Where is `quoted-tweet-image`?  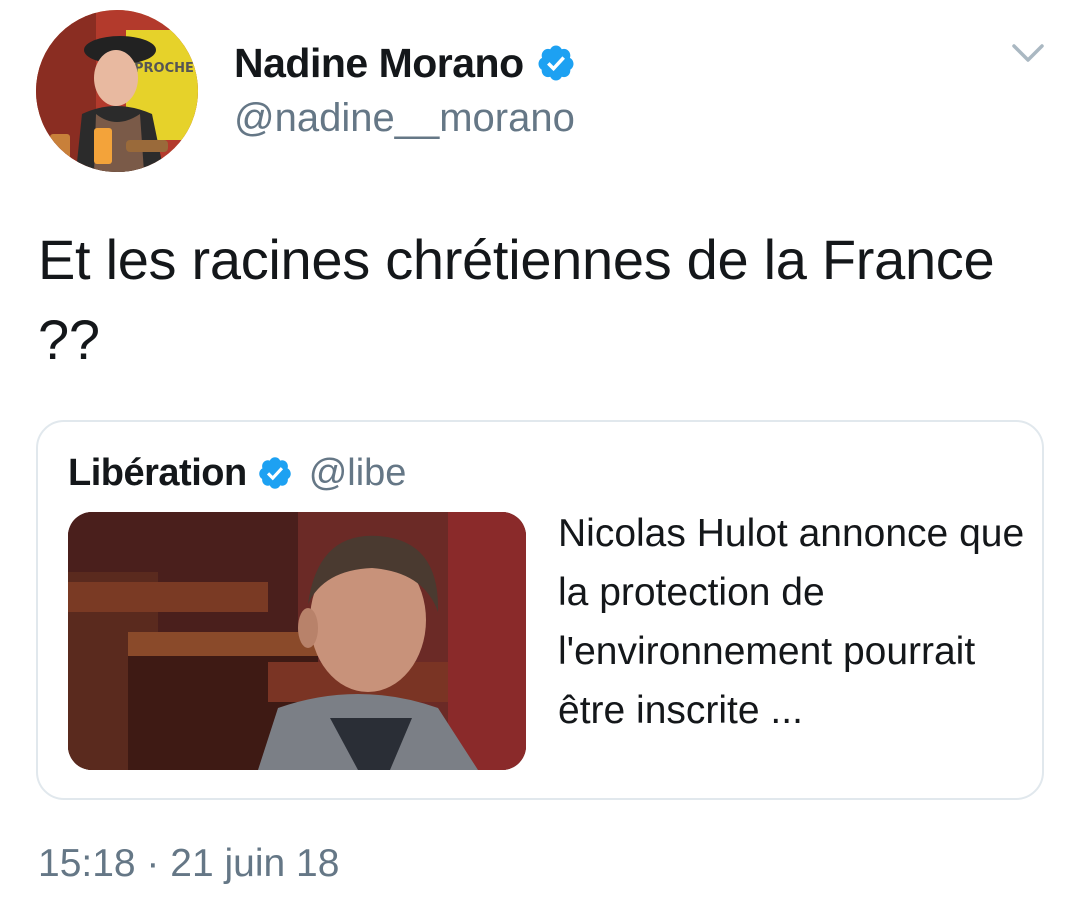 quoted-tweet-image is located at coordinates (297, 641).